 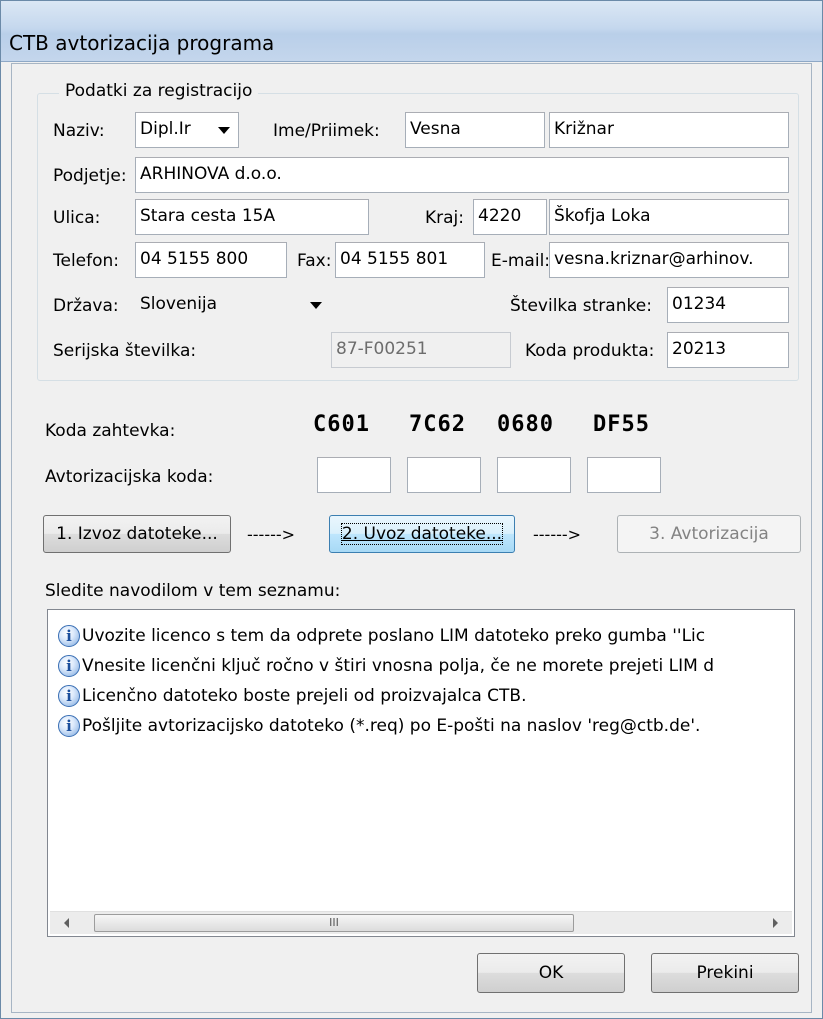 I want to click on kraj-city-field: Škofja Loka, so click(x=669, y=217).